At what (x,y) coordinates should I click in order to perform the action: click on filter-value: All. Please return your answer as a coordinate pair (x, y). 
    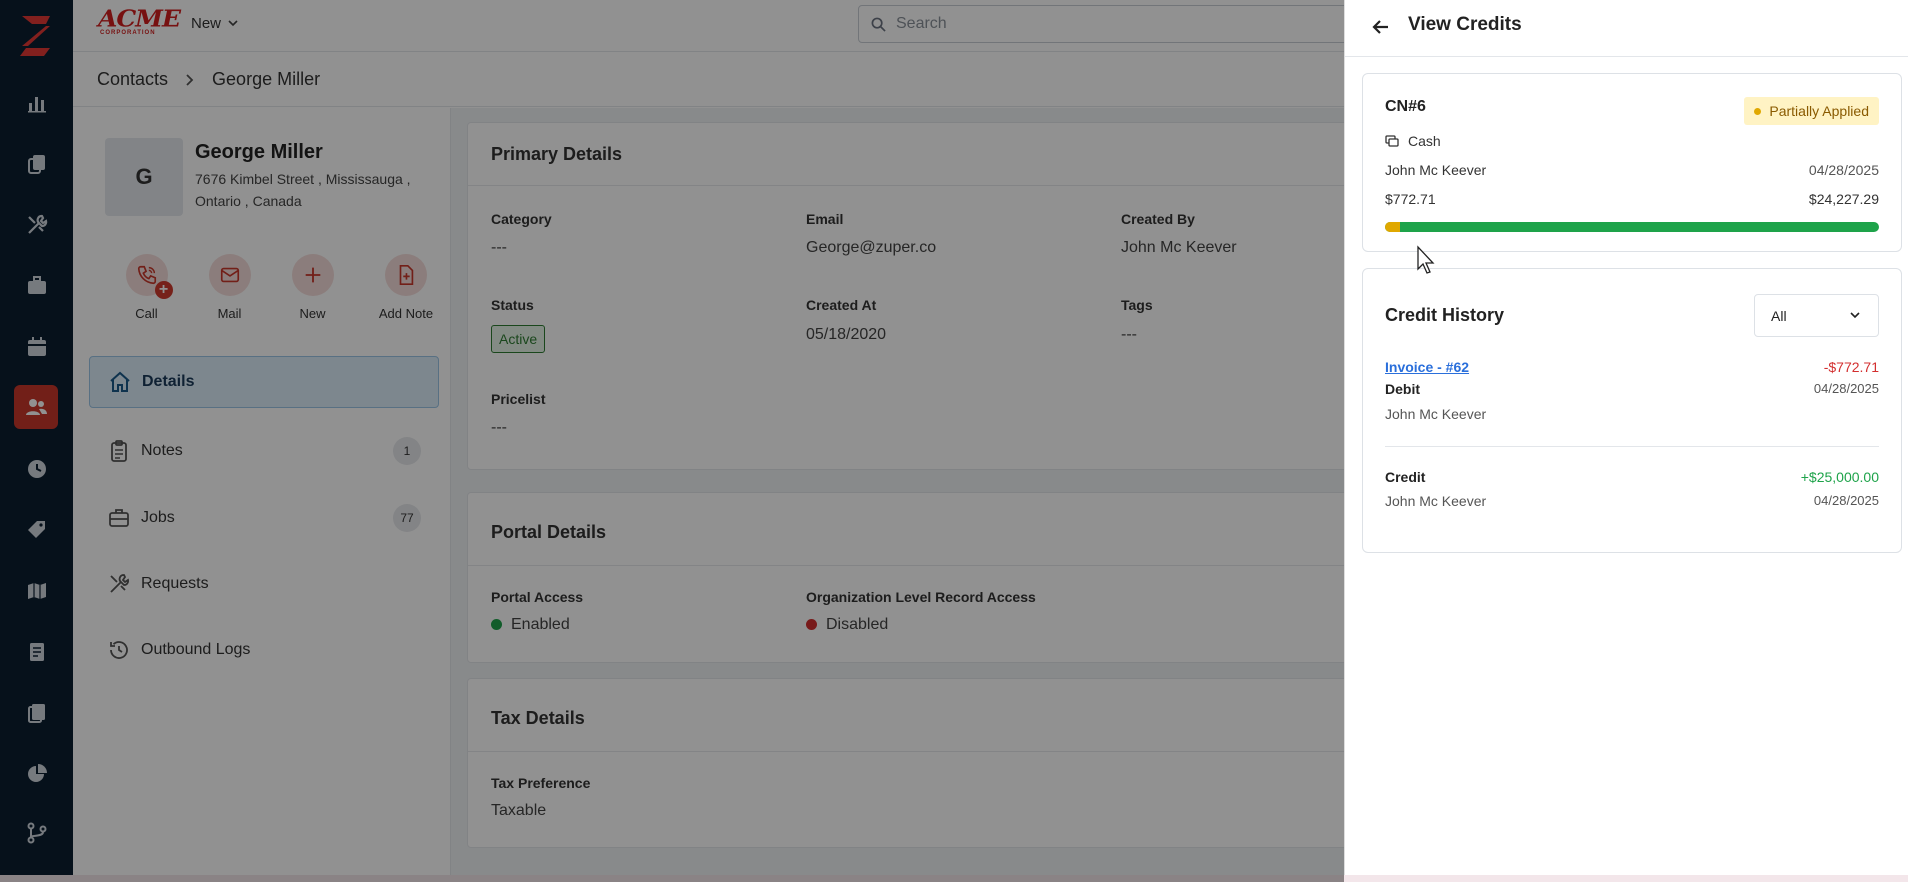
    Looking at the image, I should click on (1779, 315).